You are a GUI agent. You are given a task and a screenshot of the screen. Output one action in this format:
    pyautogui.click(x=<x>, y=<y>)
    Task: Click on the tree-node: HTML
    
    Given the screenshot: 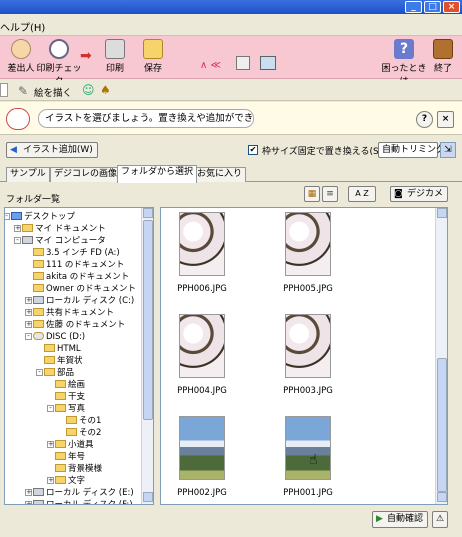 What is the action you would take?
    pyautogui.click(x=62, y=349)
    